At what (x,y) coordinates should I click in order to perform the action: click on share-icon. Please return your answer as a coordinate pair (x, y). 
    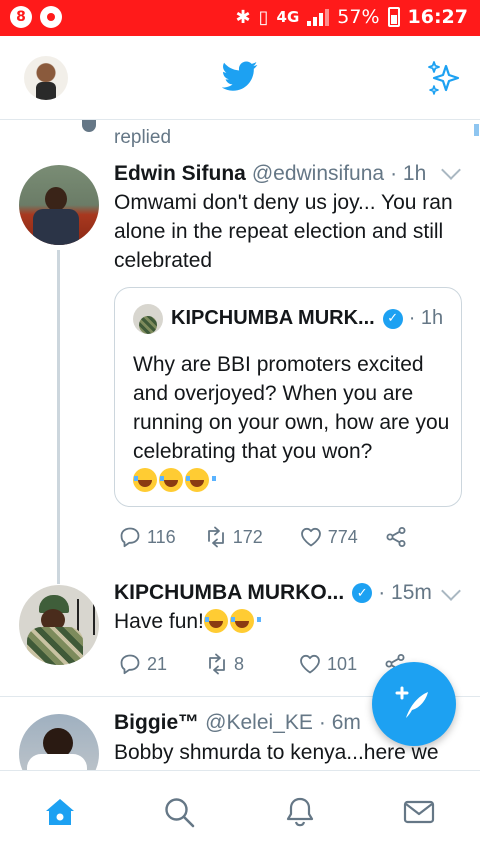
    Looking at the image, I should click on (396, 537).